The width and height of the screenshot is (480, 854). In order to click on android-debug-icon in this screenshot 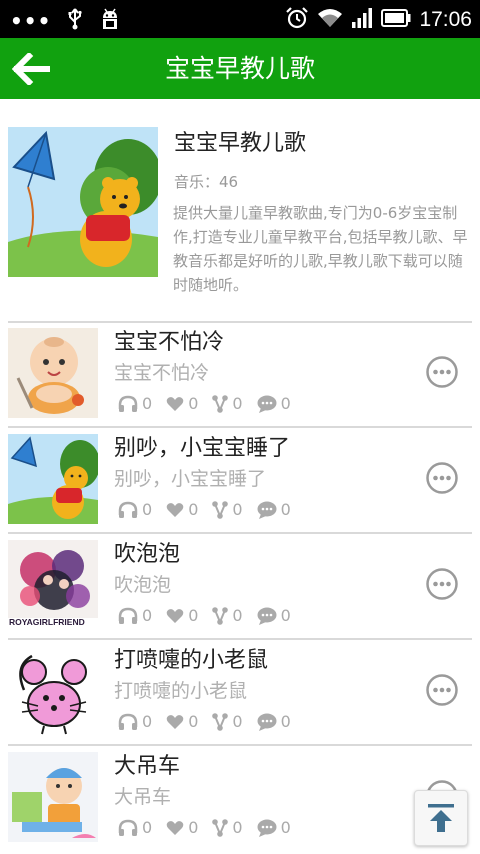, I will do `click(110, 21)`.